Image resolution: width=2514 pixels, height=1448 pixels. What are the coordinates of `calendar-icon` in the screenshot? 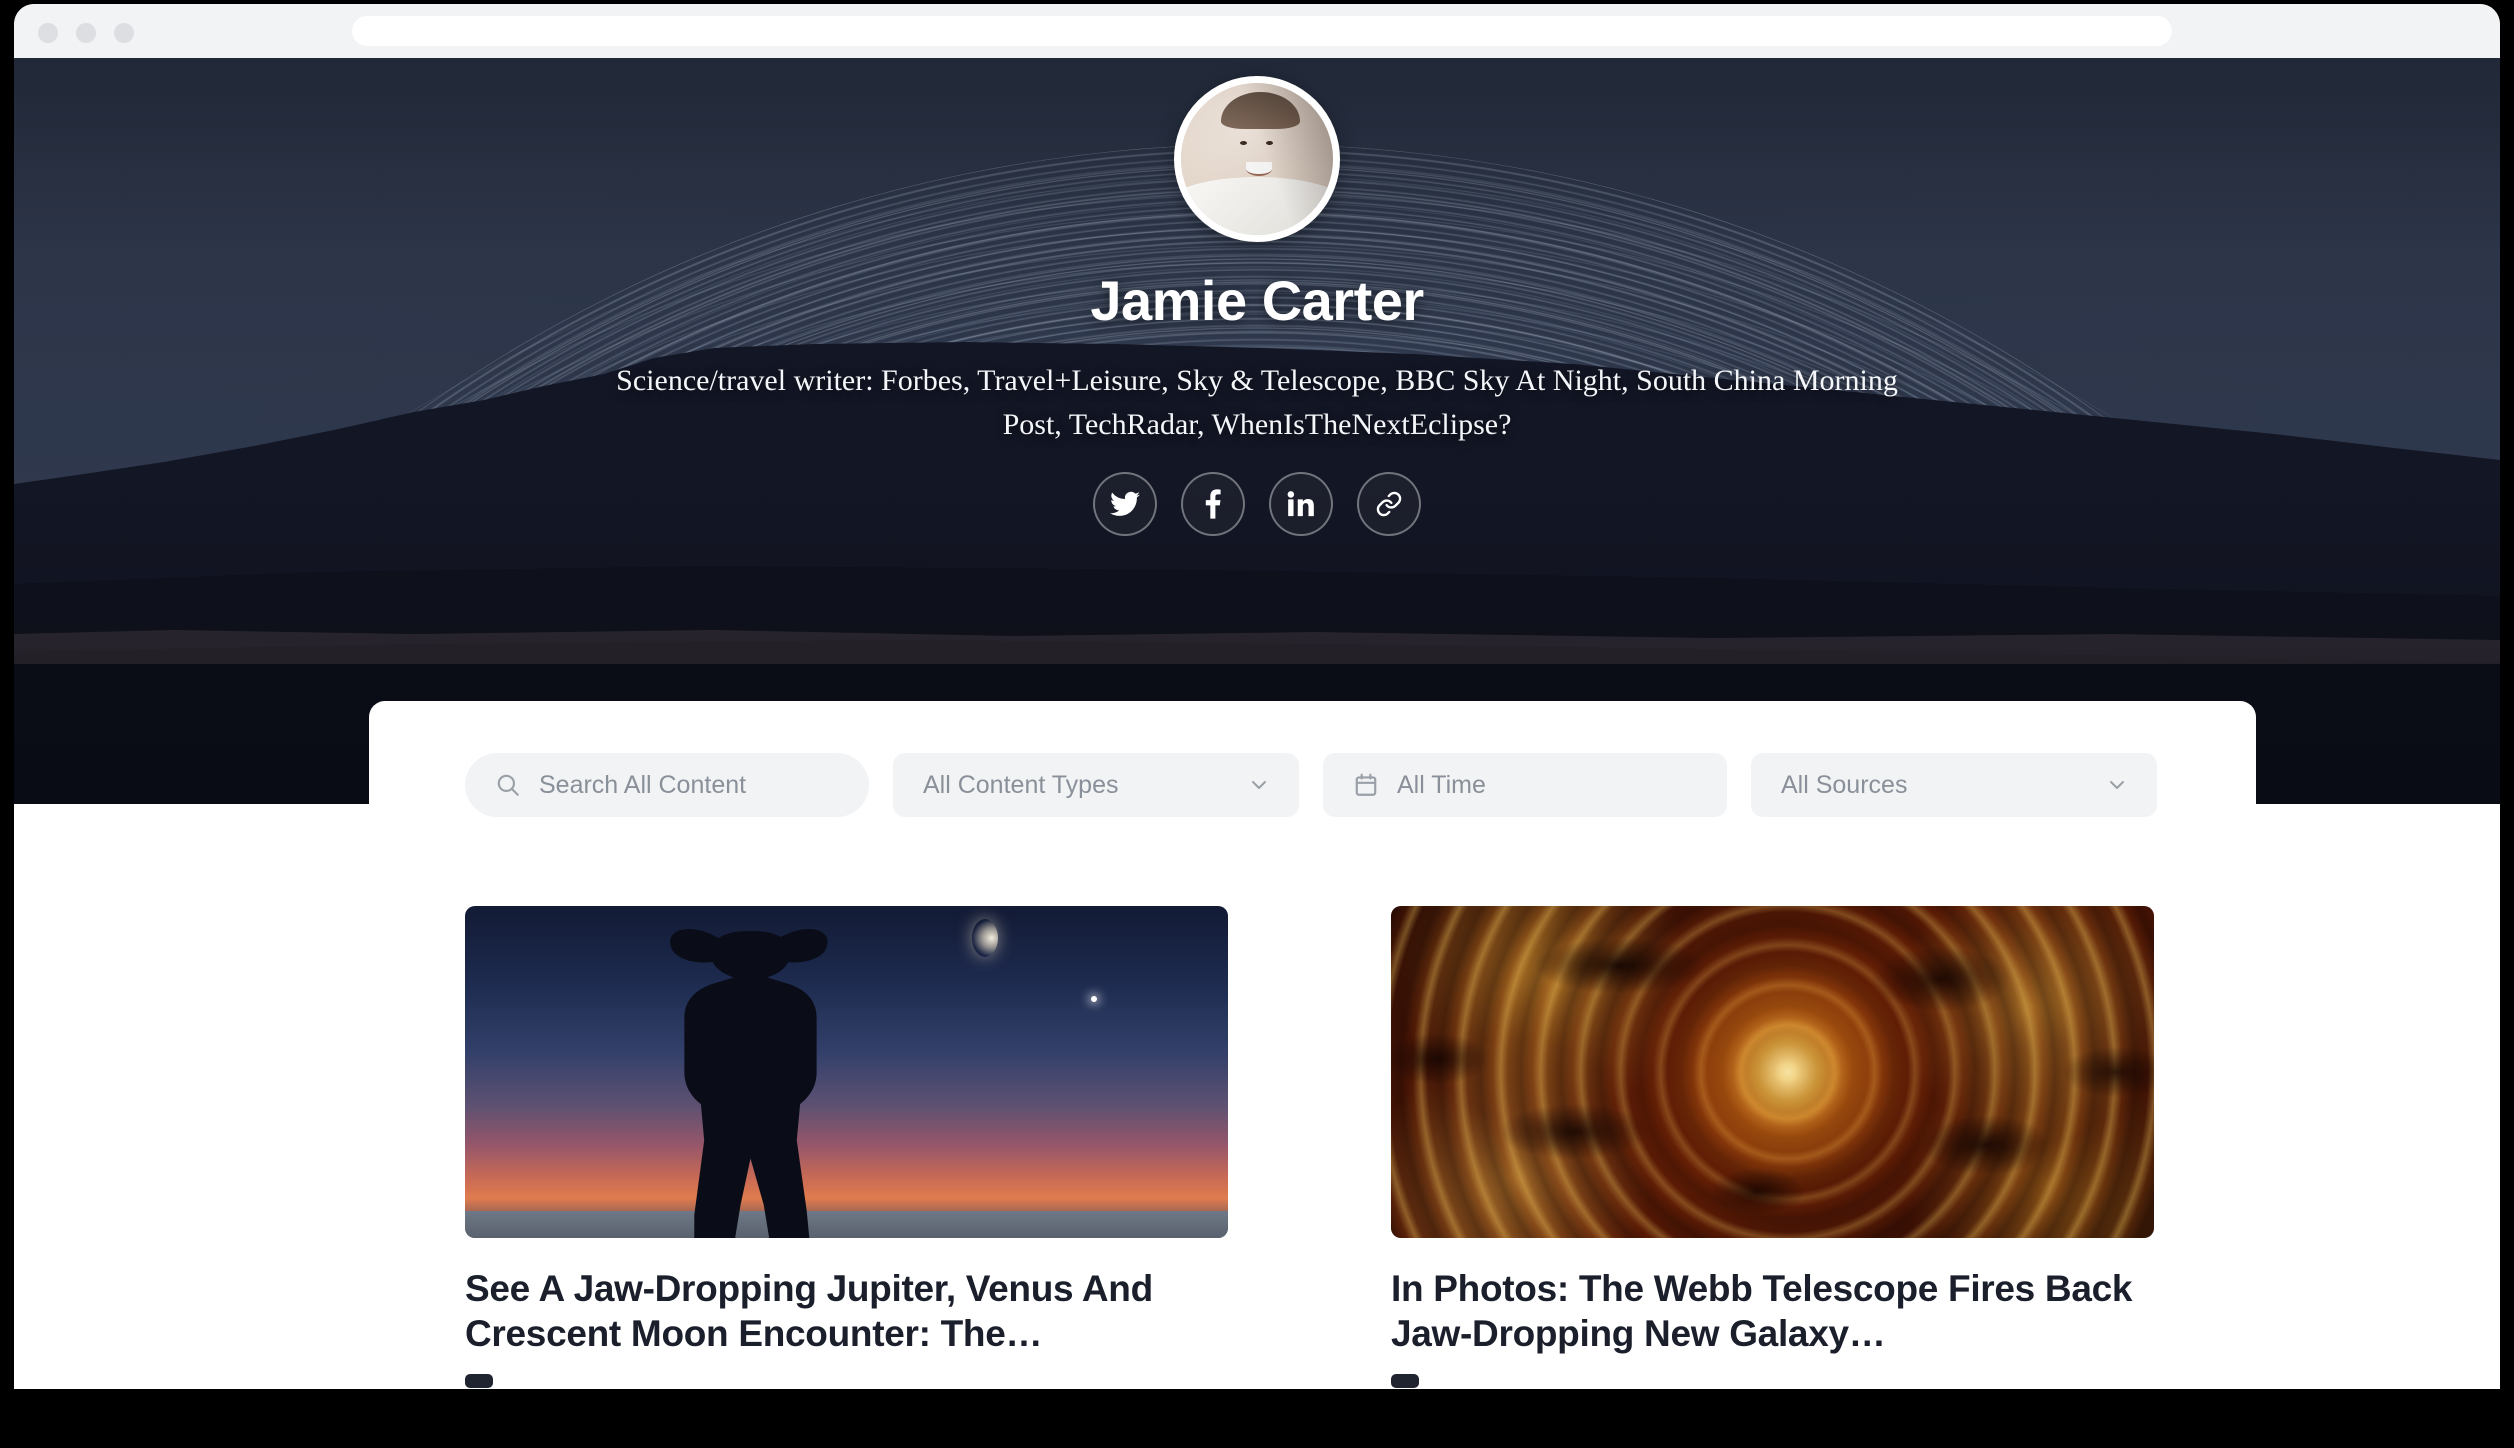 It's located at (1366, 785).